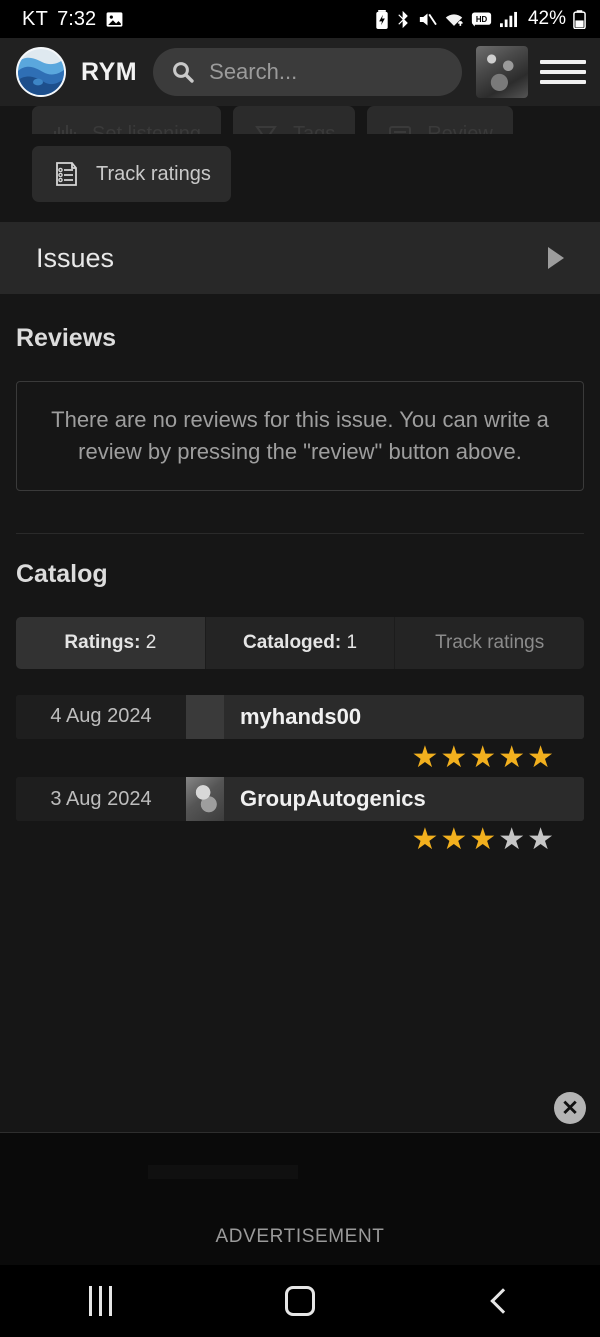  What do you see at coordinates (352, 642) in the screenshot?
I see `tab-cataloged-count: 1` at bounding box center [352, 642].